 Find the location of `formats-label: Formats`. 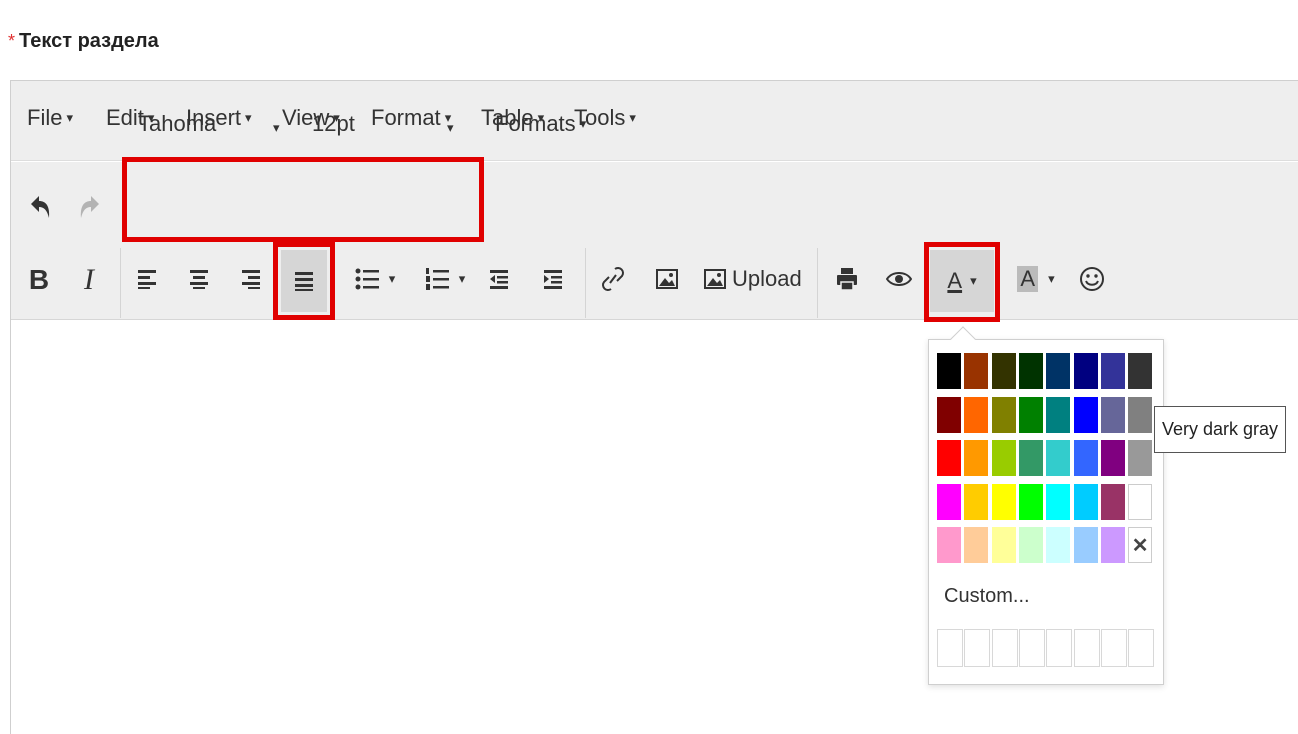

formats-label: Formats is located at coordinates (535, 123).